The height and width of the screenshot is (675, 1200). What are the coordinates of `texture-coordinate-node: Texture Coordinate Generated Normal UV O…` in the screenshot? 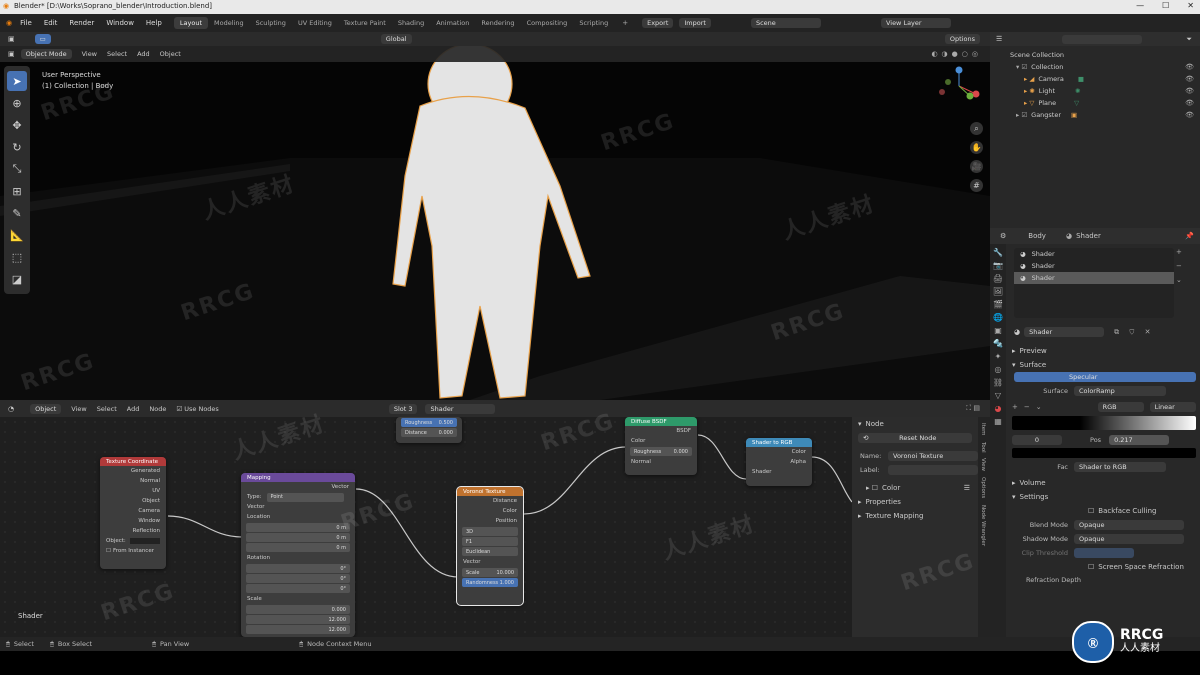 It's located at (133, 513).